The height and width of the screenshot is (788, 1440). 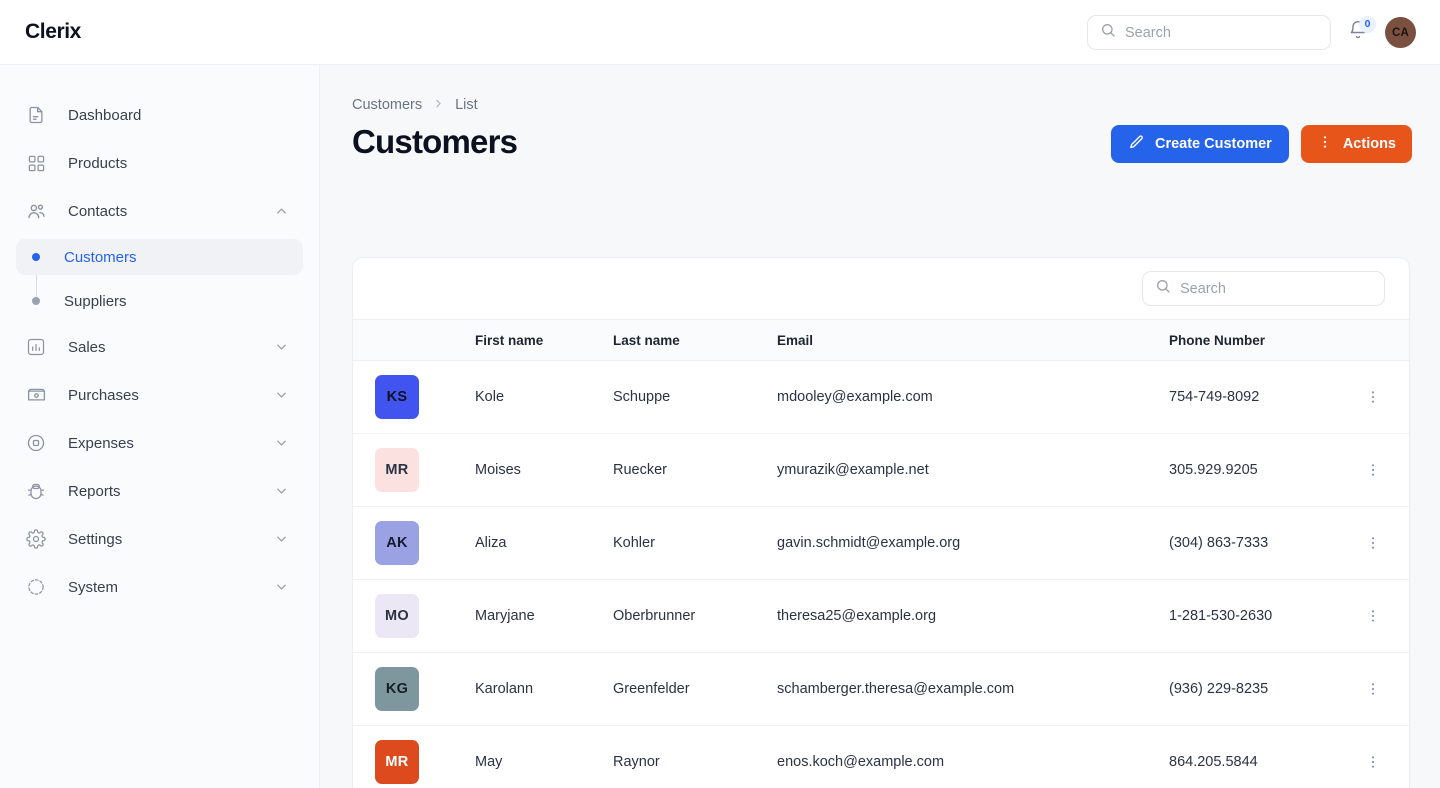 What do you see at coordinates (159, 347) in the screenshot?
I see `sidebar-item-sales: Sales` at bounding box center [159, 347].